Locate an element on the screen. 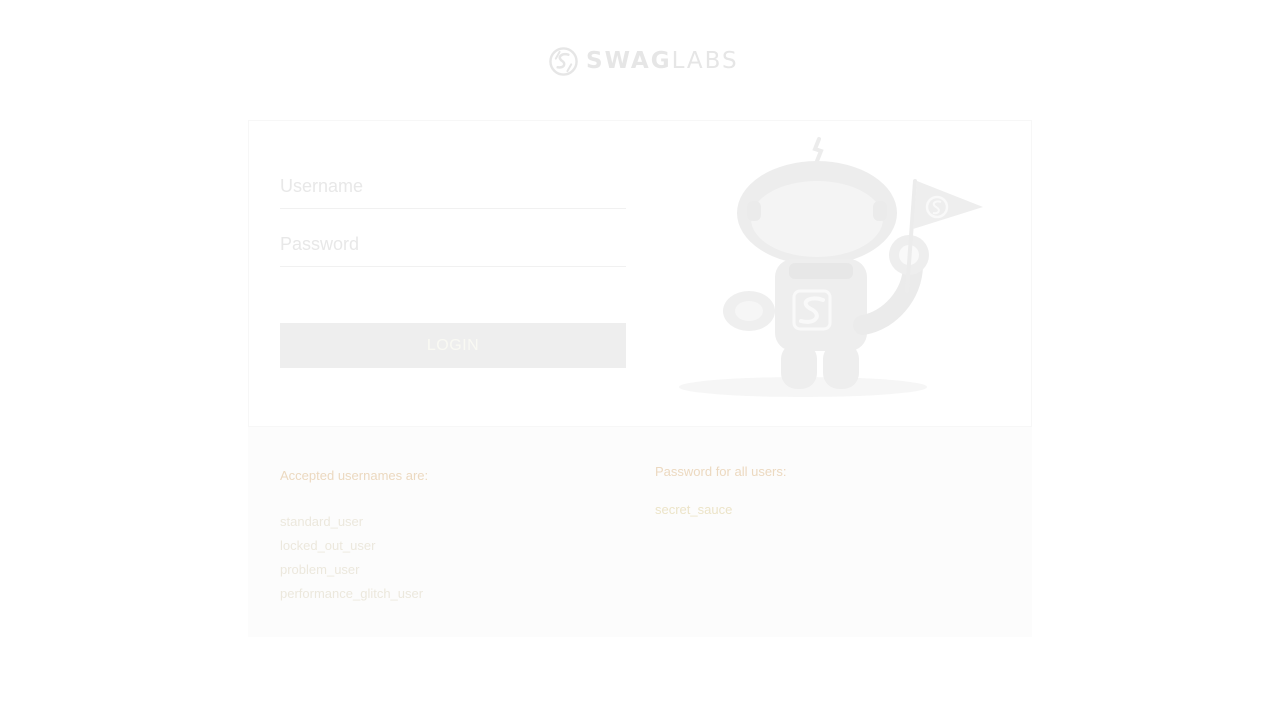  usernames-heading: Accepted usernames are: is located at coordinates (354, 475).